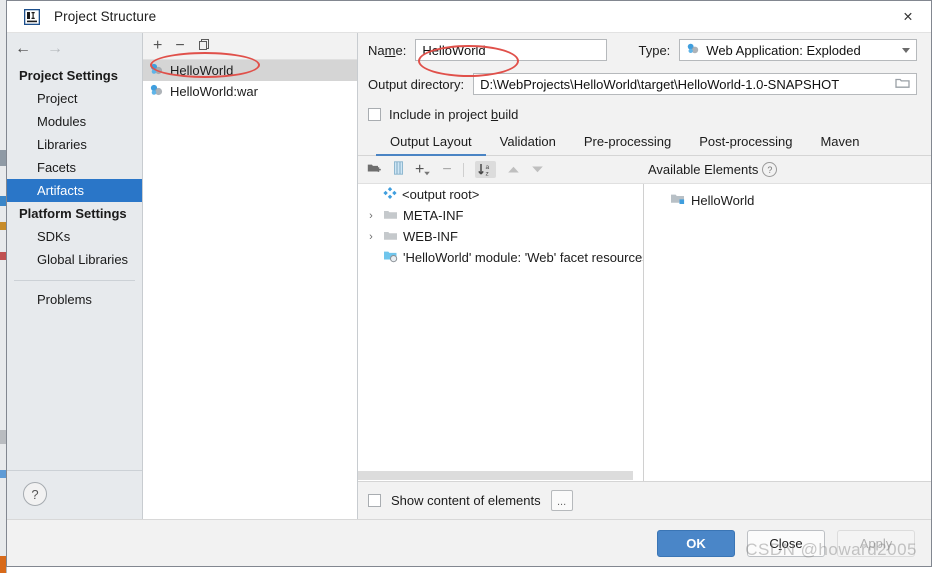 This screenshot has height=573, width=932. What do you see at coordinates (654, 50) in the screenshot?
I see `type-field-label: Type:` at bounding box center [654, 50].